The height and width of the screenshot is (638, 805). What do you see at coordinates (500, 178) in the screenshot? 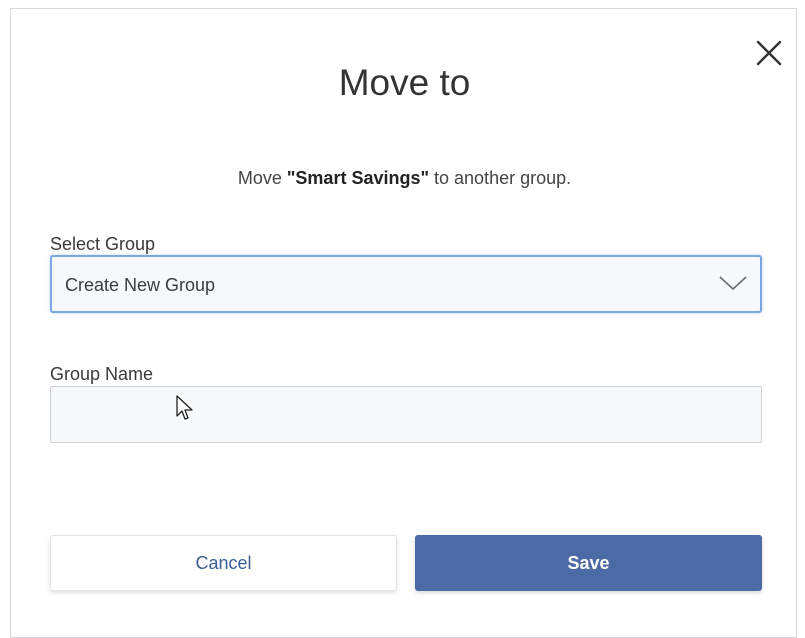
I see `subtitle-suffix: to another group.` at bounding box center [500, 178].